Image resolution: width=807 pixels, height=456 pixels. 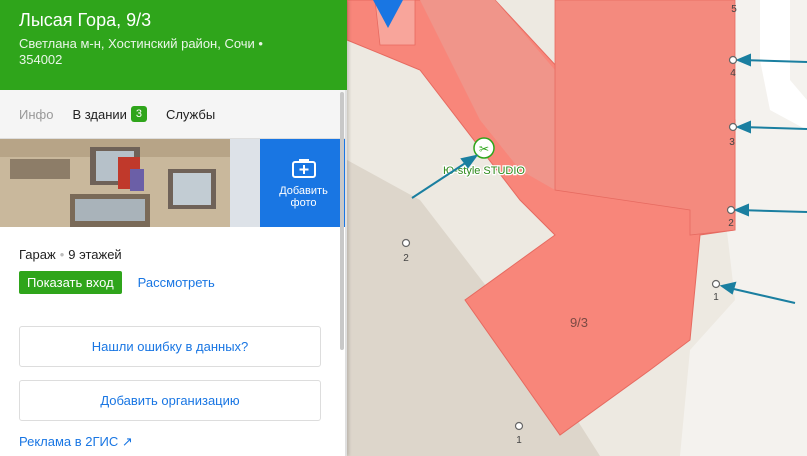 What do you see at coordinates (138, 114) in the screenshot?
I see `tab-badge: 3` at bounding box center [138, 114].